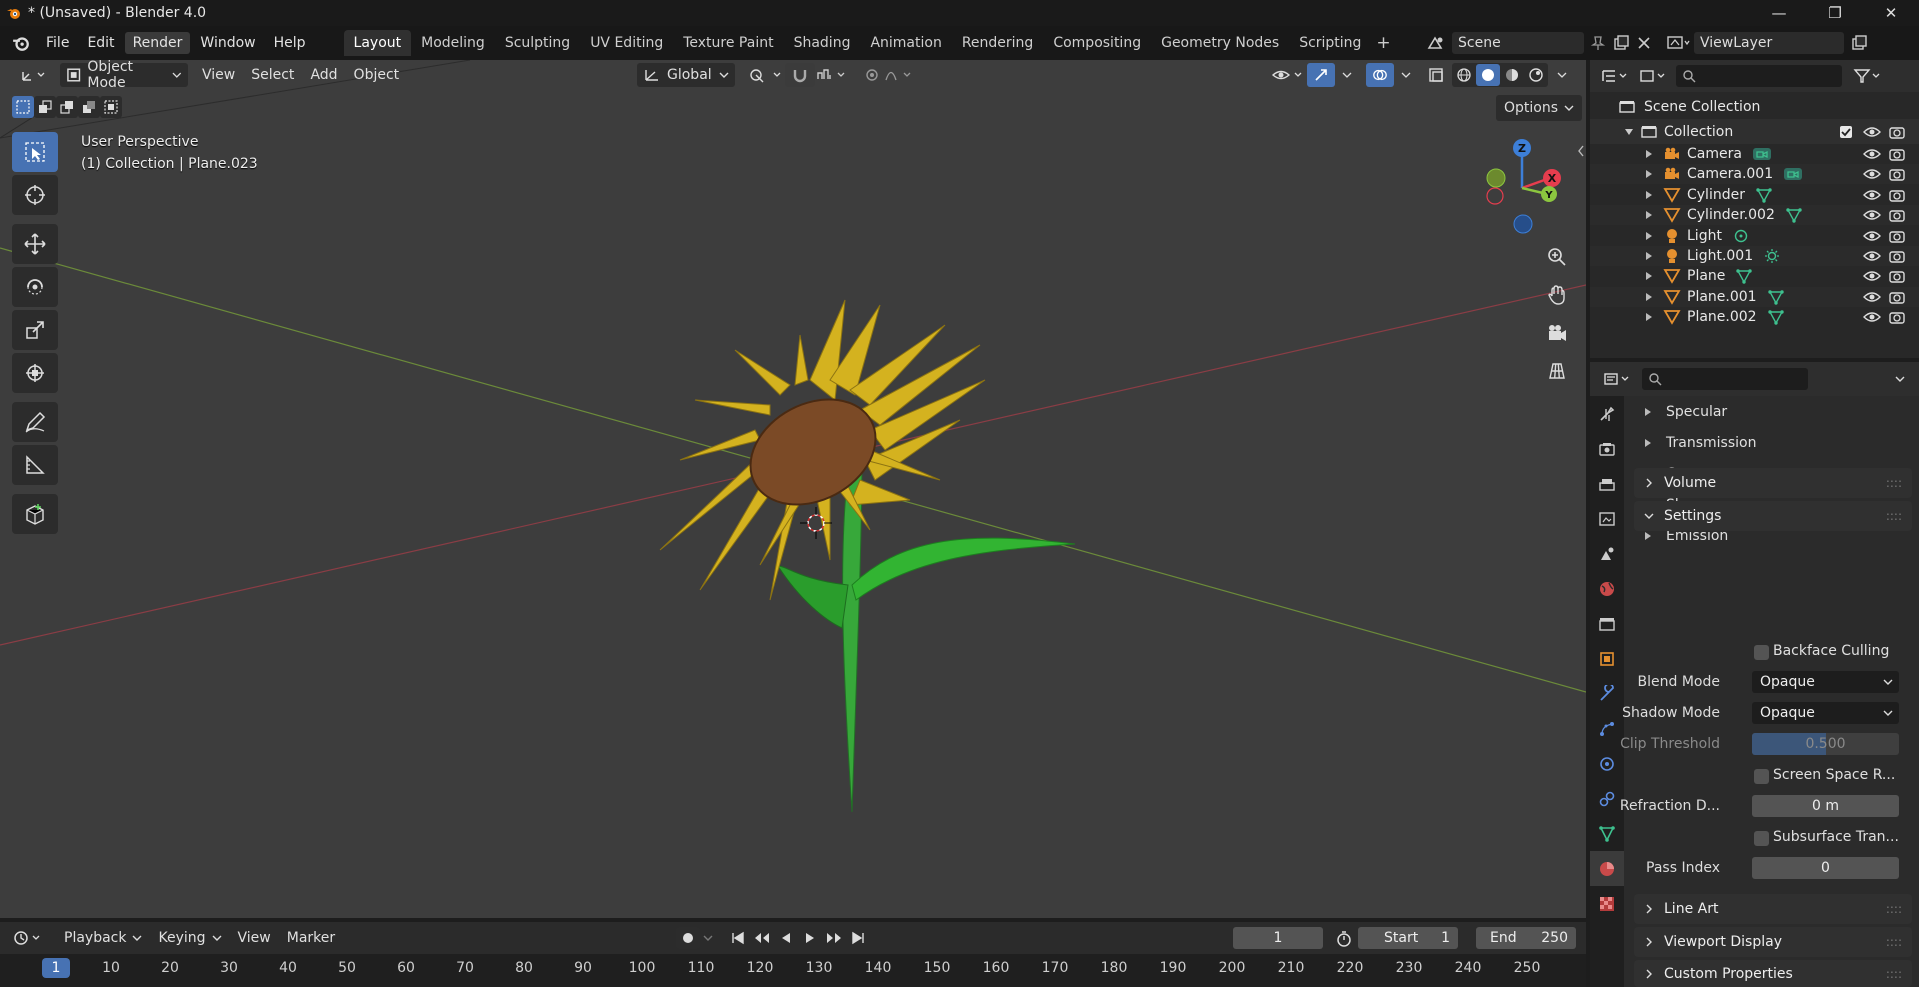 Image resolution: width=1919 pixels, height=987 pixels. Describe the element at coordinates (1754, 296) in the screenshot. I see `outliner-item: Plane.001` at that location.